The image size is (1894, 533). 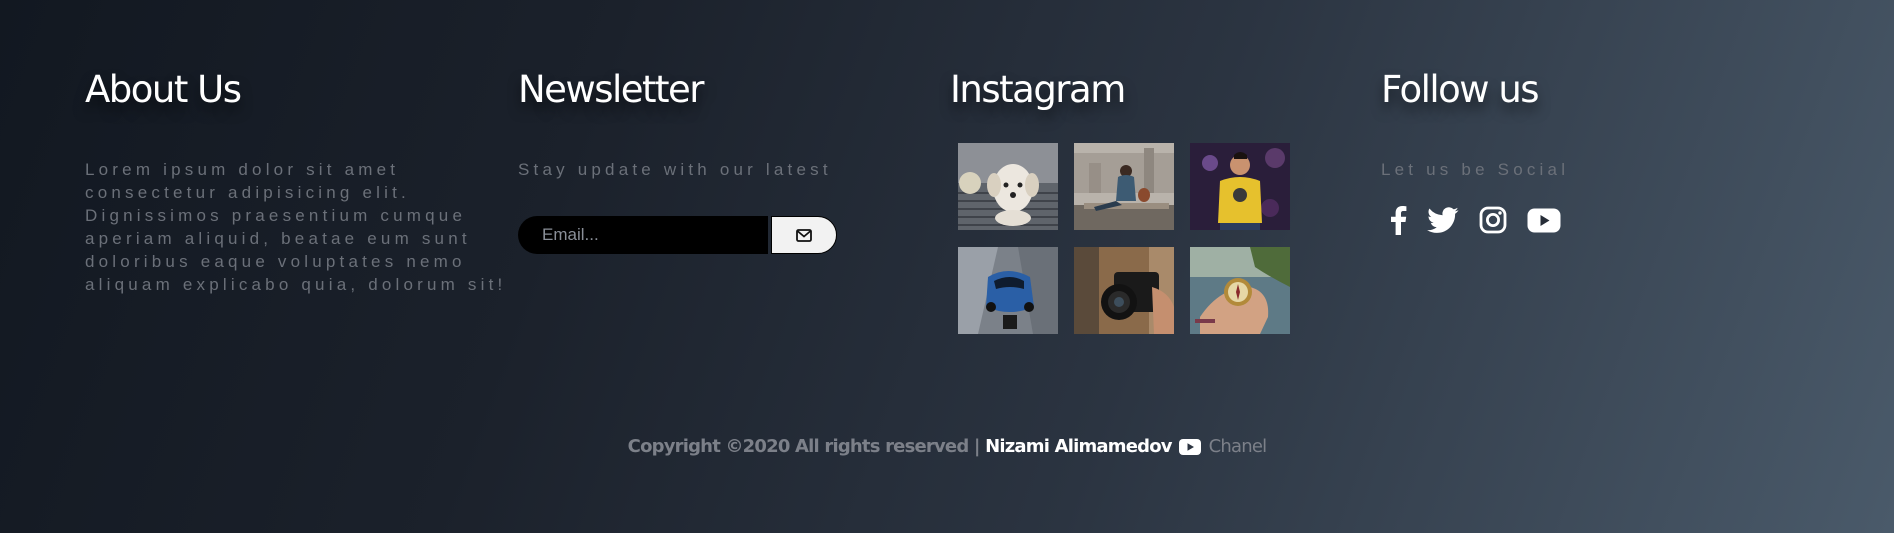 I want to click on copyright-text: Copyright ©2020 All rights reserved |, so click(x=804, y=446).